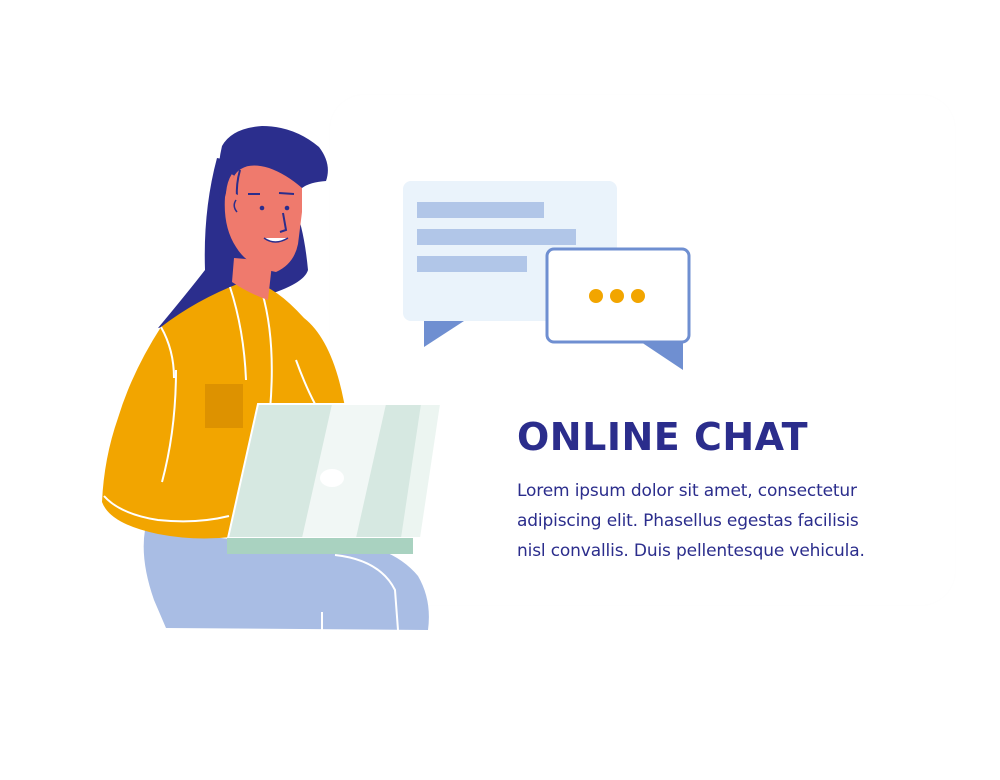 This screenshot has width=1000, height=780. I want to click on headline: ONLINE CHAT, so click(663, 437).